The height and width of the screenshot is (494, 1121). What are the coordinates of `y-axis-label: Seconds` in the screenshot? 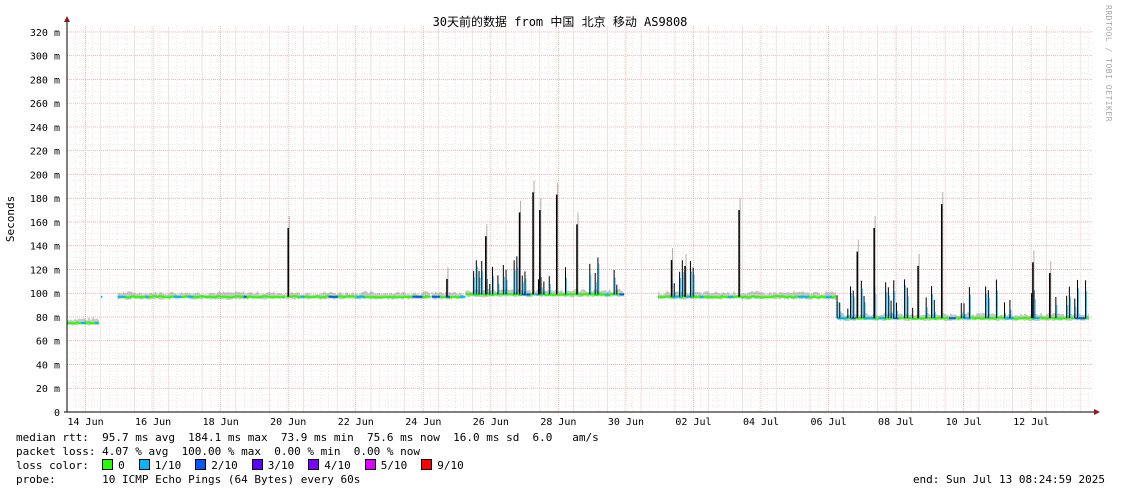 It's located at (10, 219).